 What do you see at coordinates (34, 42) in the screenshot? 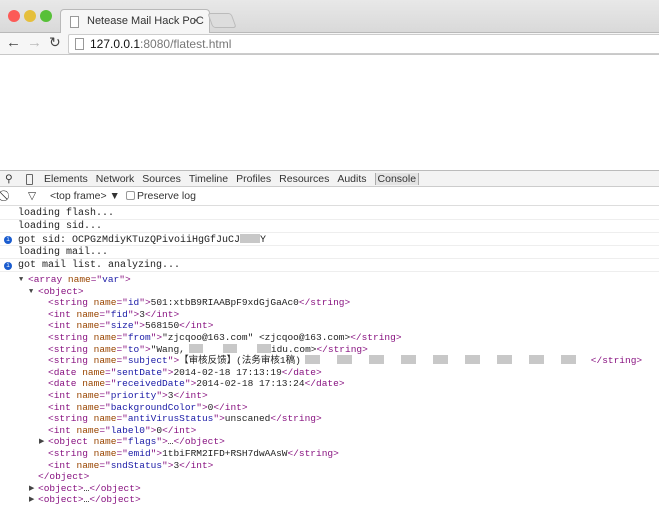
I see `forward-icon: →` at bounding box center [34, 42].